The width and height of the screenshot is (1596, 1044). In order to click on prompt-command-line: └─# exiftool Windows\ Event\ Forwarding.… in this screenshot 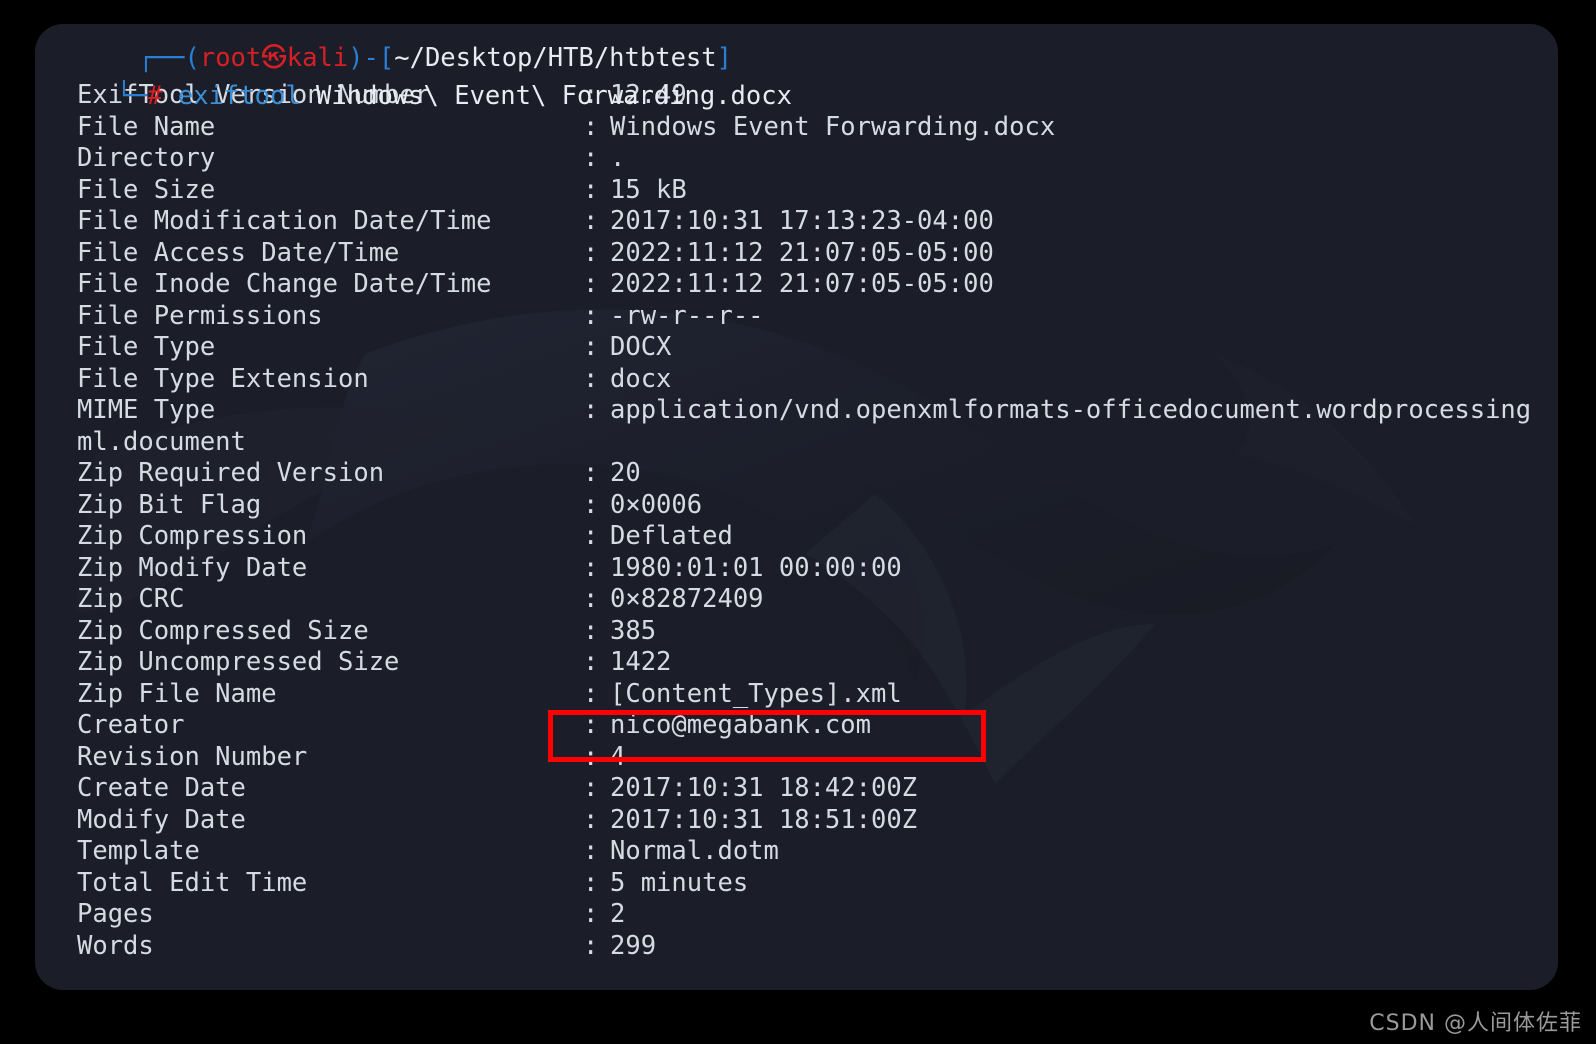, I will do `click(423, 80)`.